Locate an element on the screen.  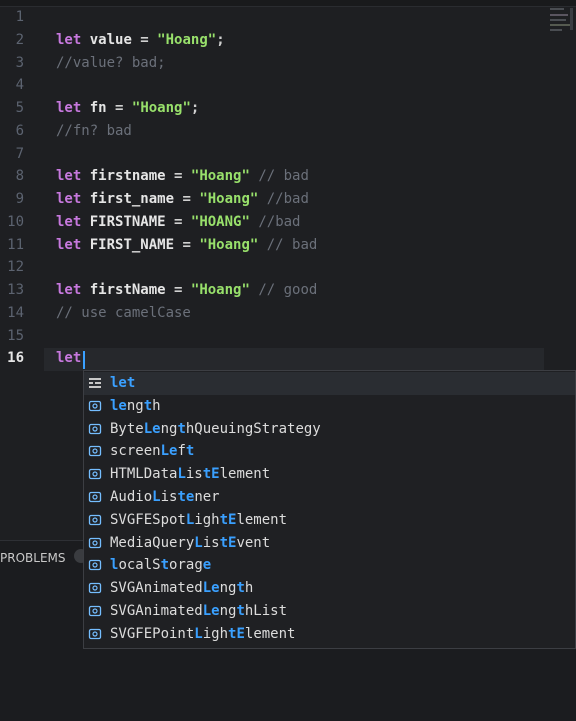
code-line: 15 is located at coordinates (288, 336).